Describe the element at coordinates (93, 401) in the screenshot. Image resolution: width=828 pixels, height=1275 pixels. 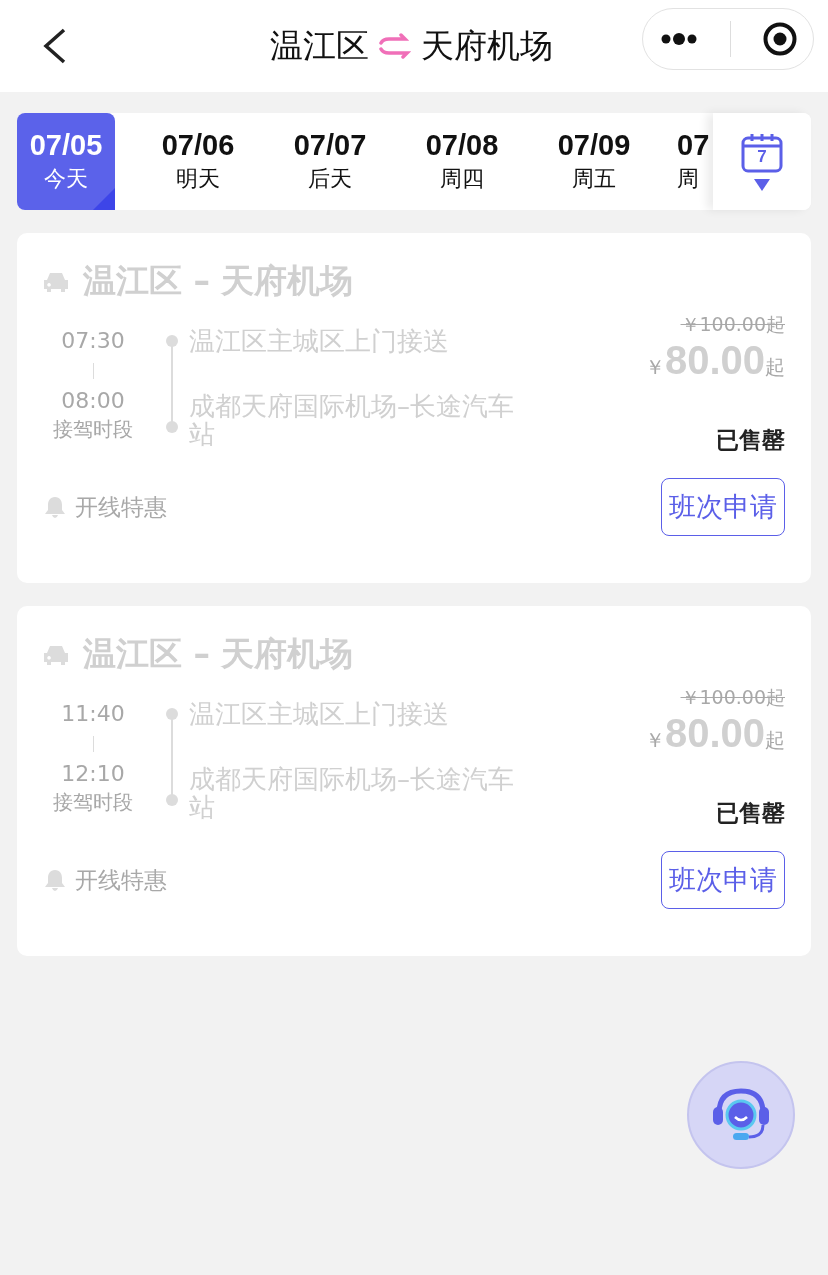
I see `end-time: 08:00` at that location.